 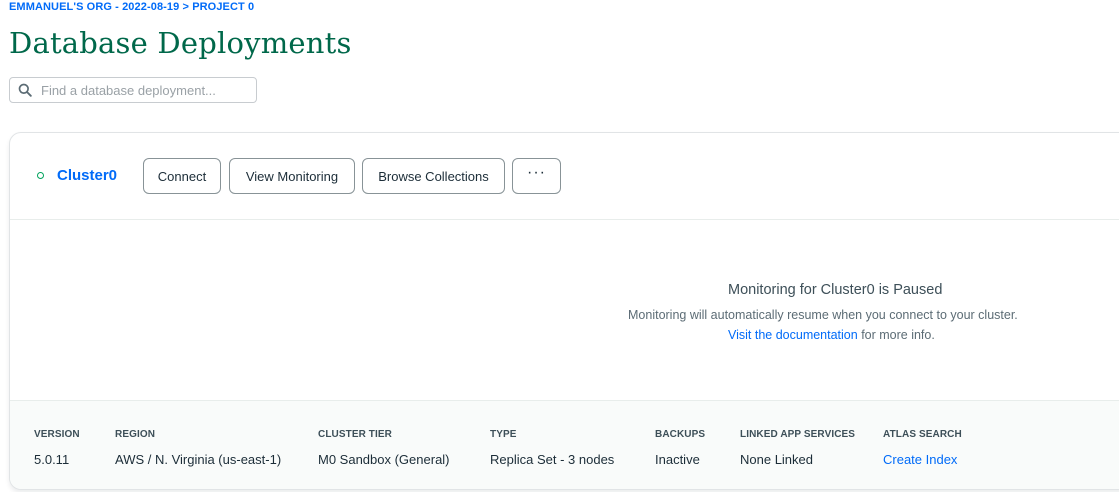 I want to click on stat-label: REGION, so click(x=135, y=434).